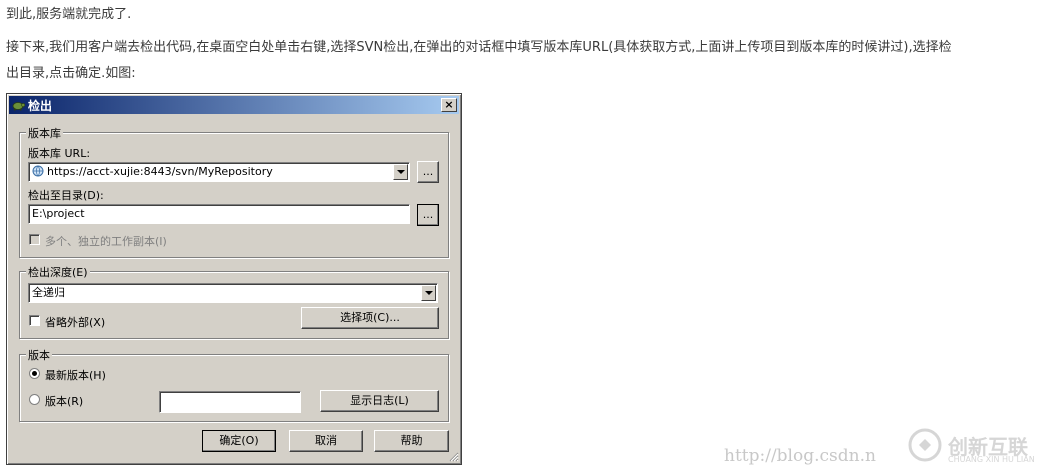  What do you see at coordinates (800, 456) in the screenshot?
I see `blog-url-watermark: http://blog.csdn.n` at bounding box center [800, 456].